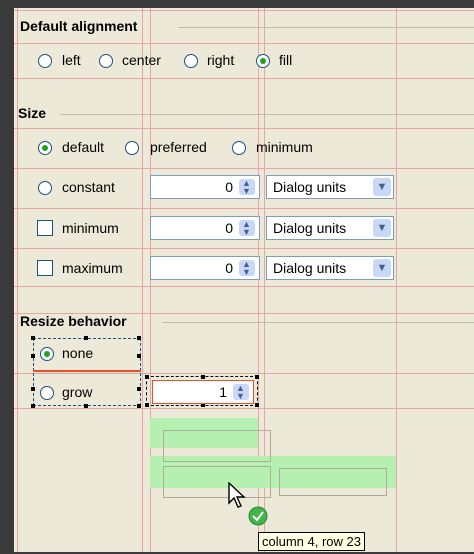 The image size is (474, 554). I want to click on size-minimum-radio, so click(239, 148).